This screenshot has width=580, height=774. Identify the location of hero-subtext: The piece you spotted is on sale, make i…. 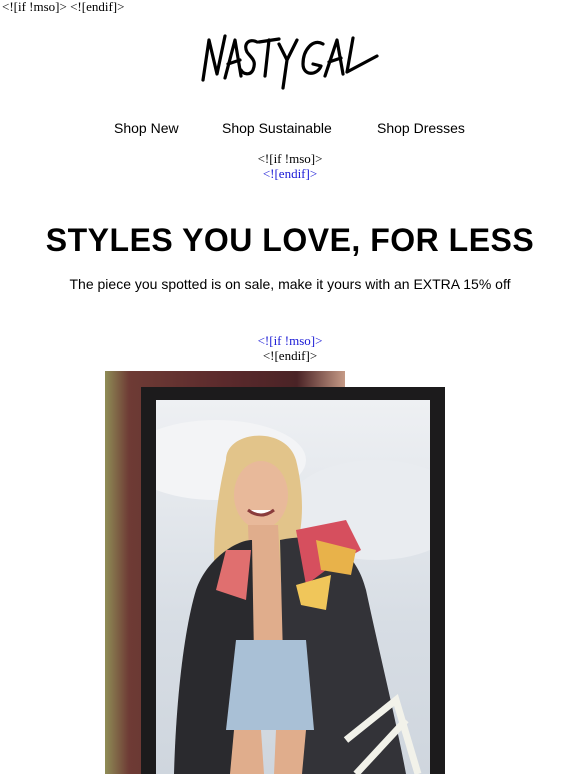
(290, 284).